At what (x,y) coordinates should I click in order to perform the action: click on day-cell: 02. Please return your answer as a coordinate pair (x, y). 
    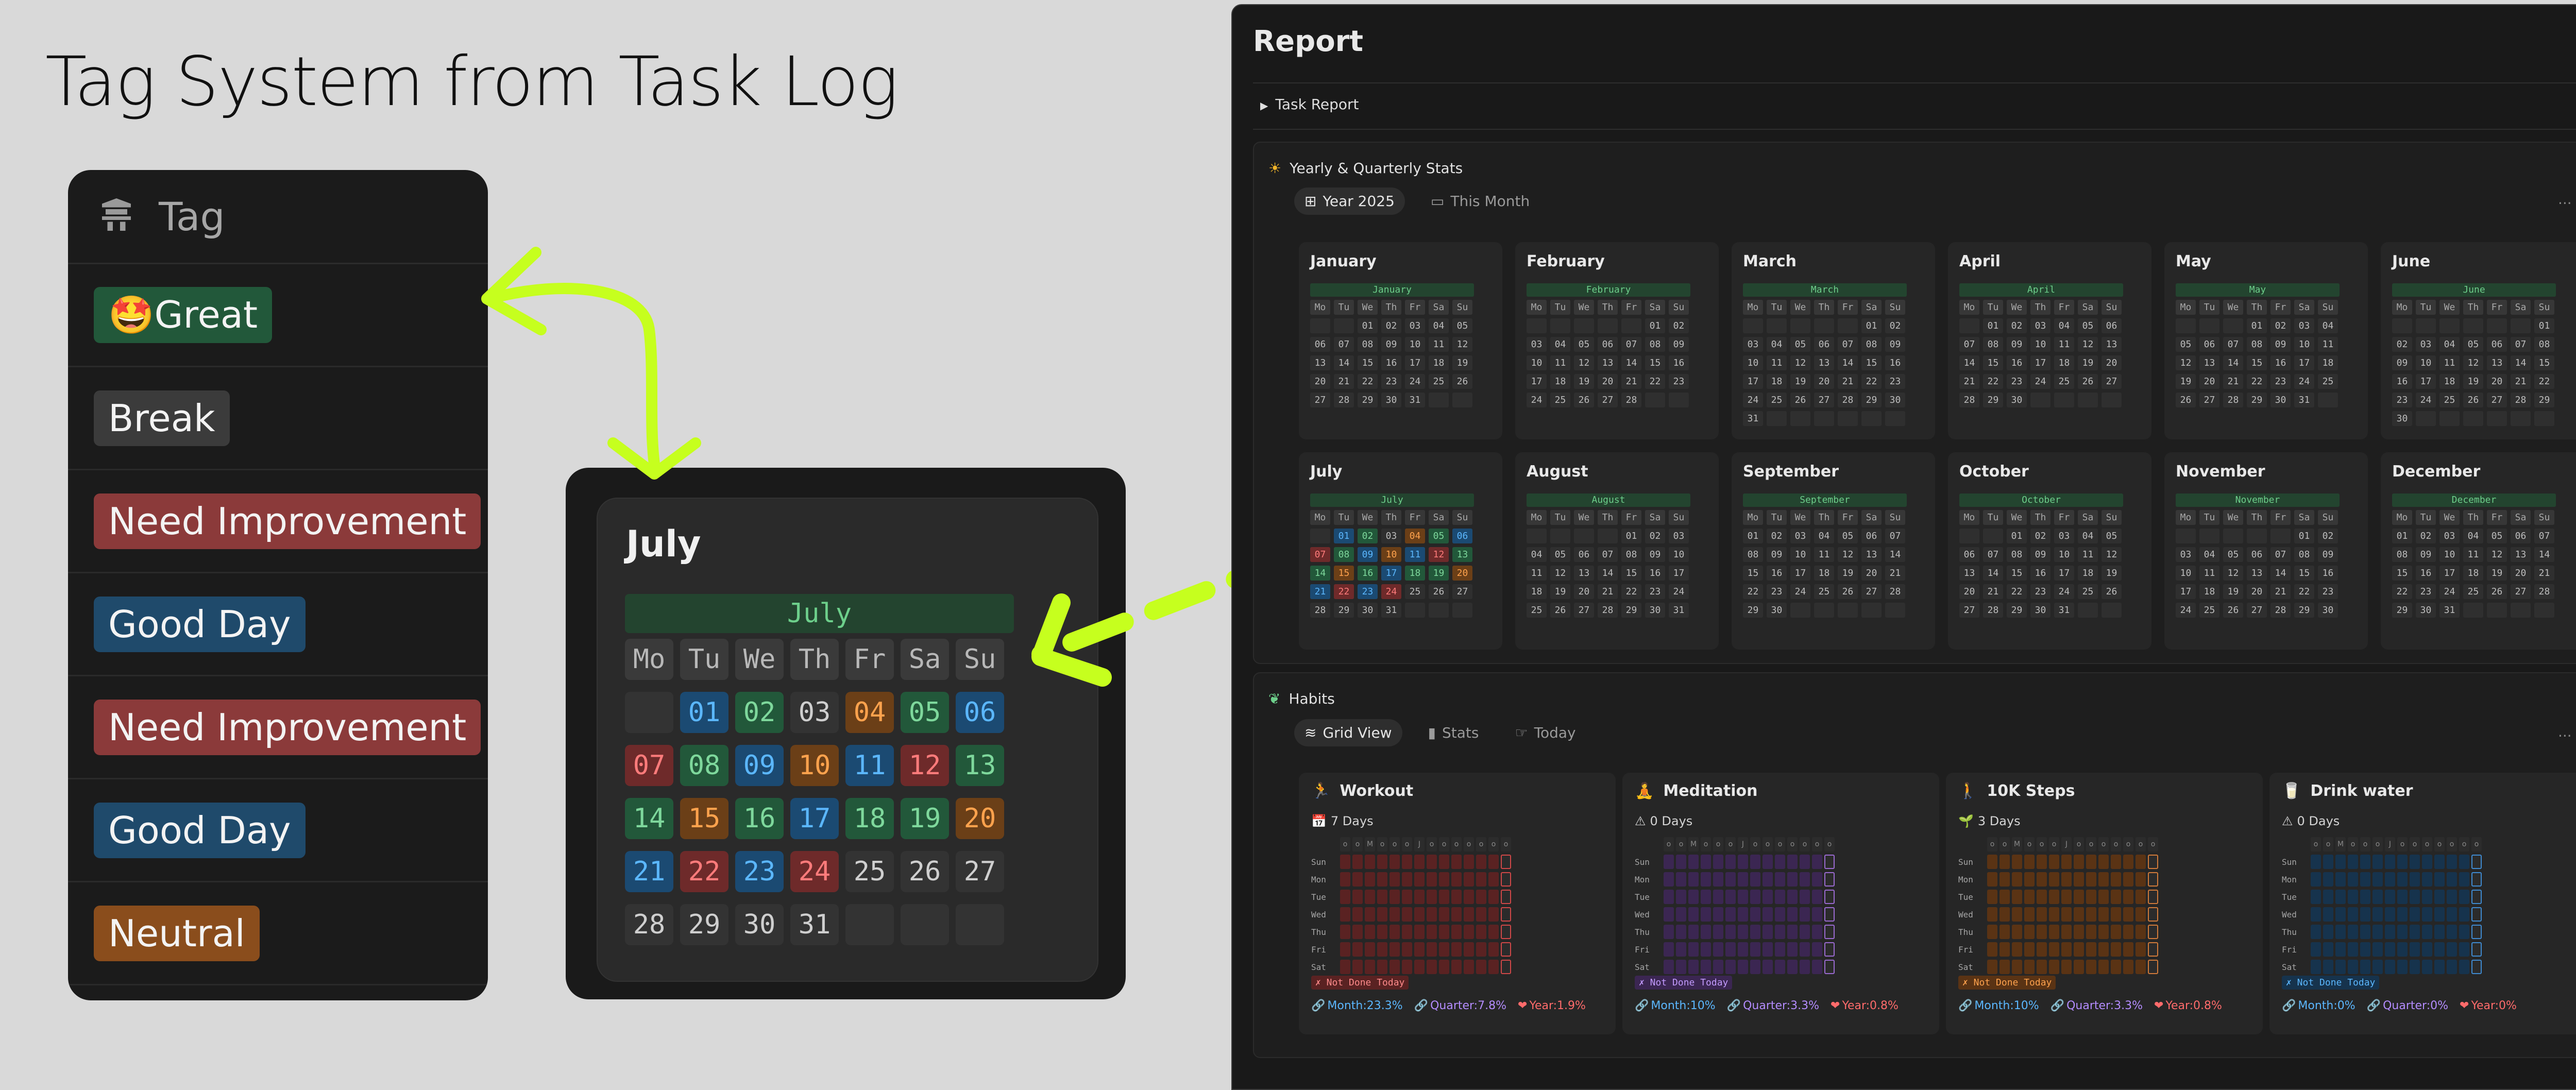
    Looking at the image, I should click on (2426, 536).